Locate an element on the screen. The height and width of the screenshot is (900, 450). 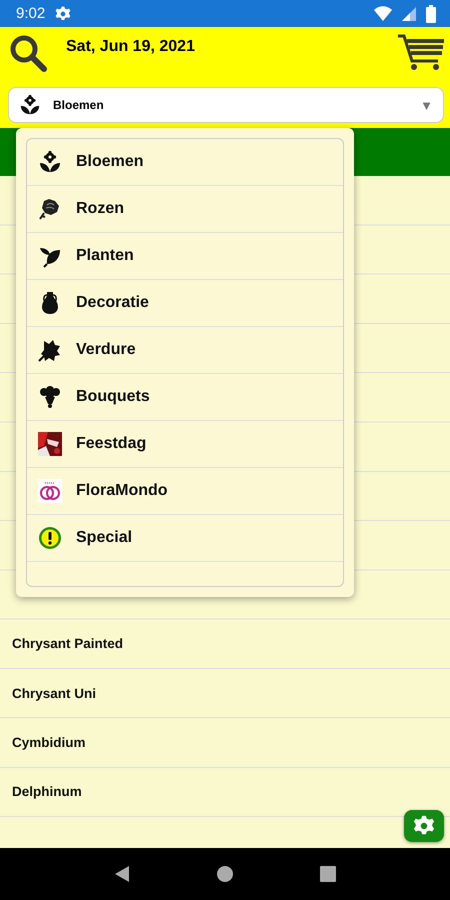
settings-button is located at coordinates (424, 826).